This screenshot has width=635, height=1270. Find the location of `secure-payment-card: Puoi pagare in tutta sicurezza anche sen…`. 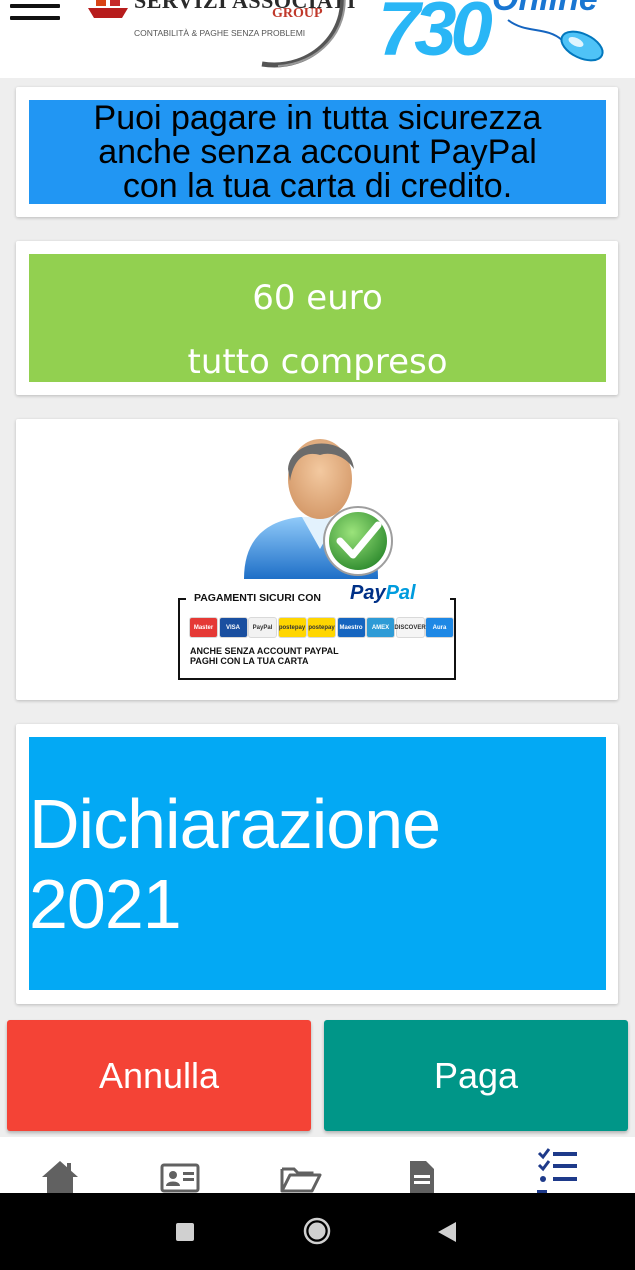

secure-payment-card: Puoi pagare in tutta sicurezza anche sen… is located at coordinates (317, 152).